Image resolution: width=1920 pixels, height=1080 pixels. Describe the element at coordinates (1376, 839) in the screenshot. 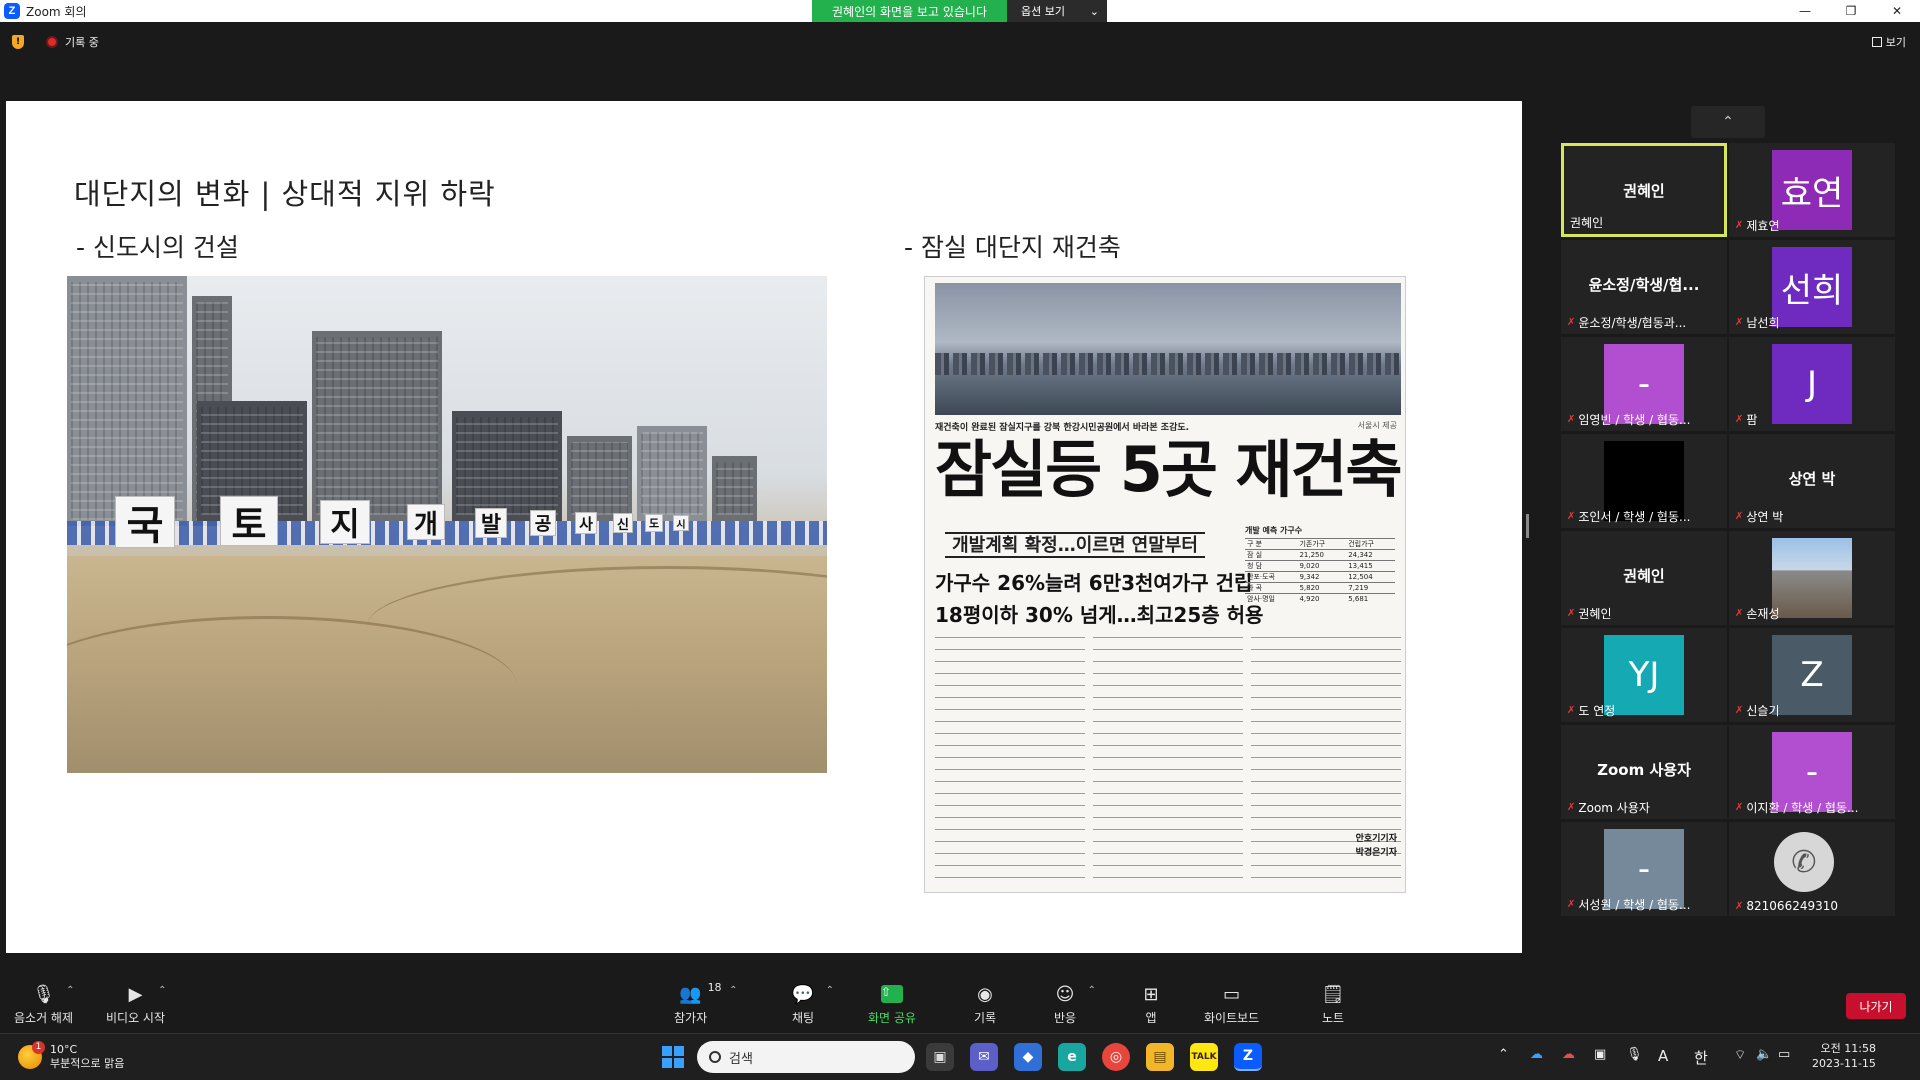

I see `byline-reporter: 안호기기자` at that location.